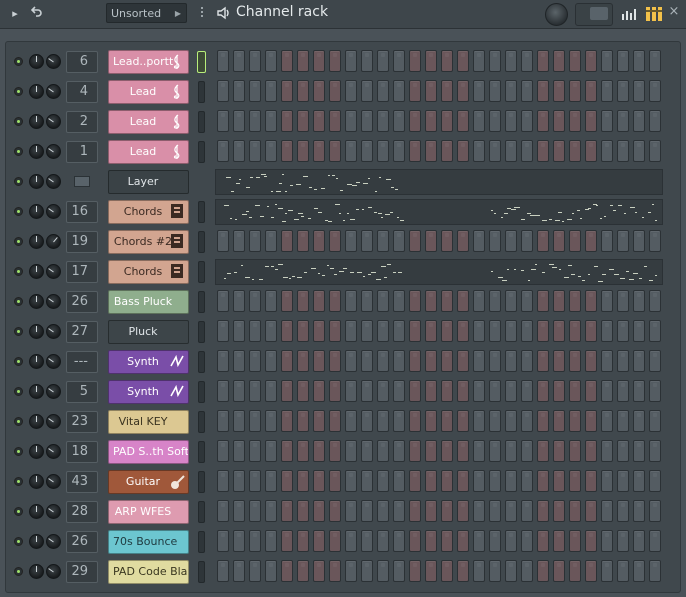 The height and width of the screenshot is (597, 686). Describe the element at coordinates (148, 362) in the screenshot. I see `channel-name-button: Synth` at that location.